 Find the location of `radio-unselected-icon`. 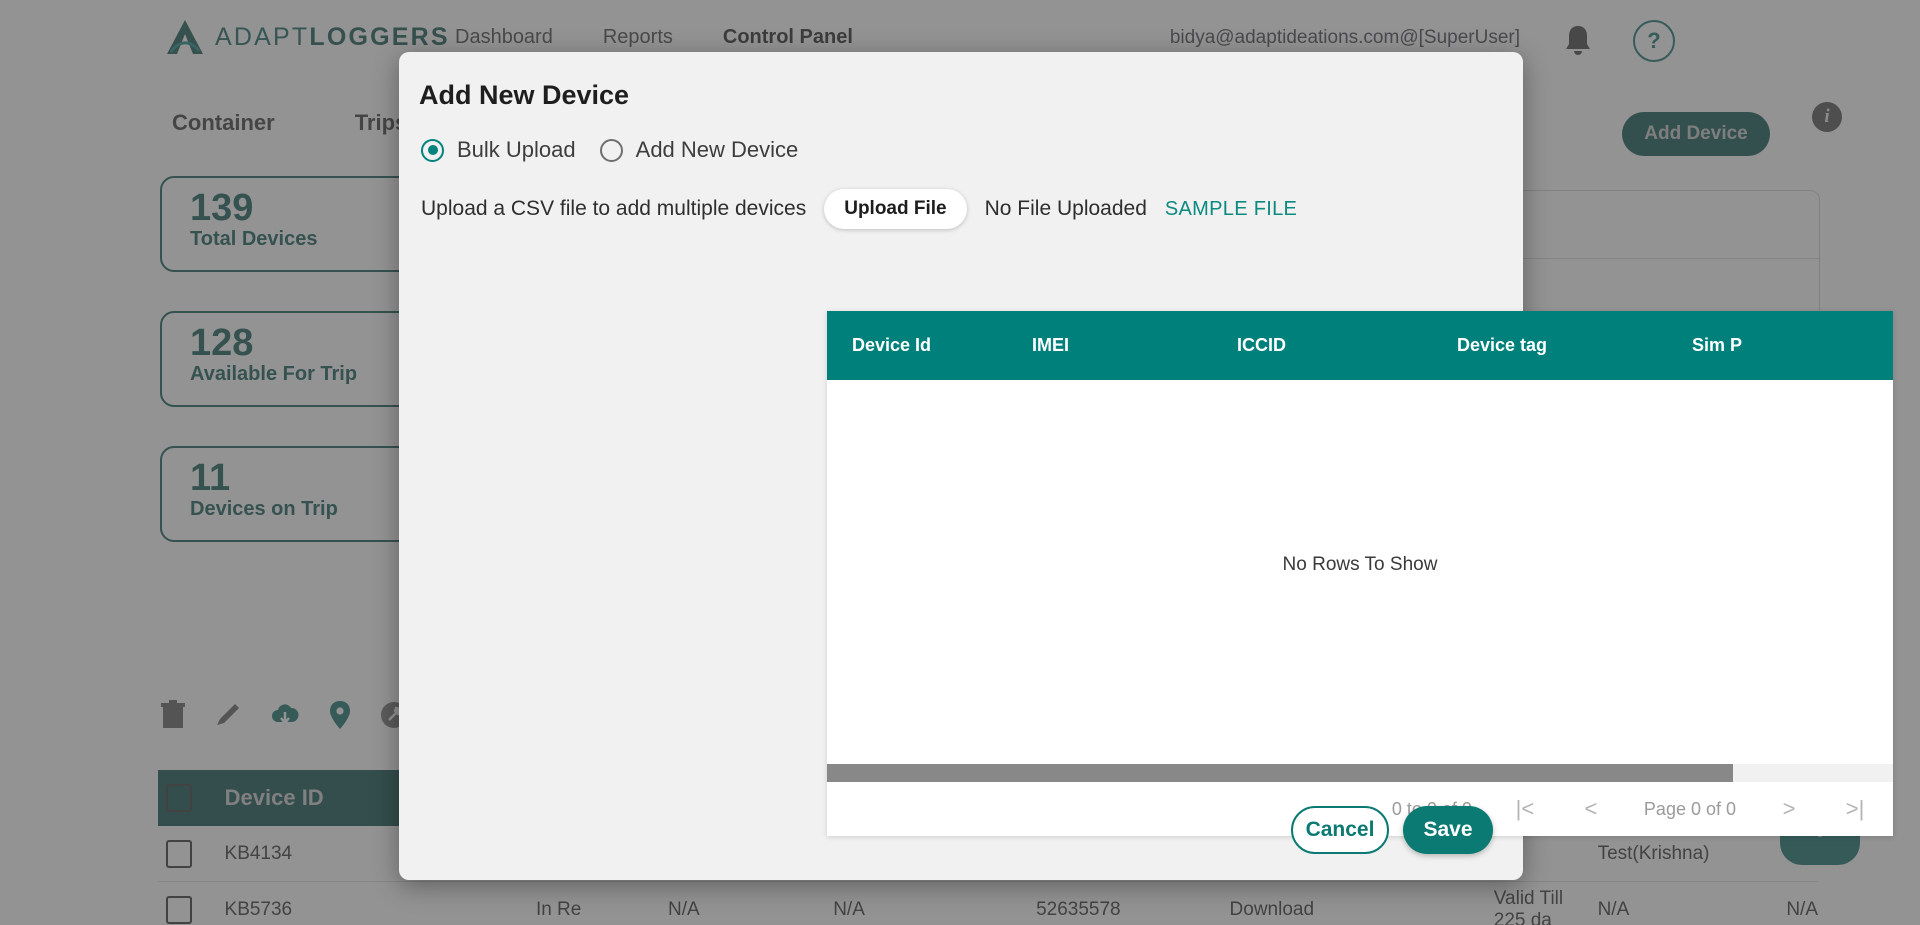

radio-unselected-icon is located at coordinates (611, 150).